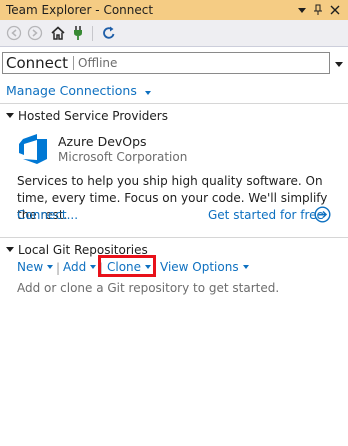 The image size is (348, 446). Describe the element at coordinates (14, 33) in the screenshot. I see `back-icon` at that location.